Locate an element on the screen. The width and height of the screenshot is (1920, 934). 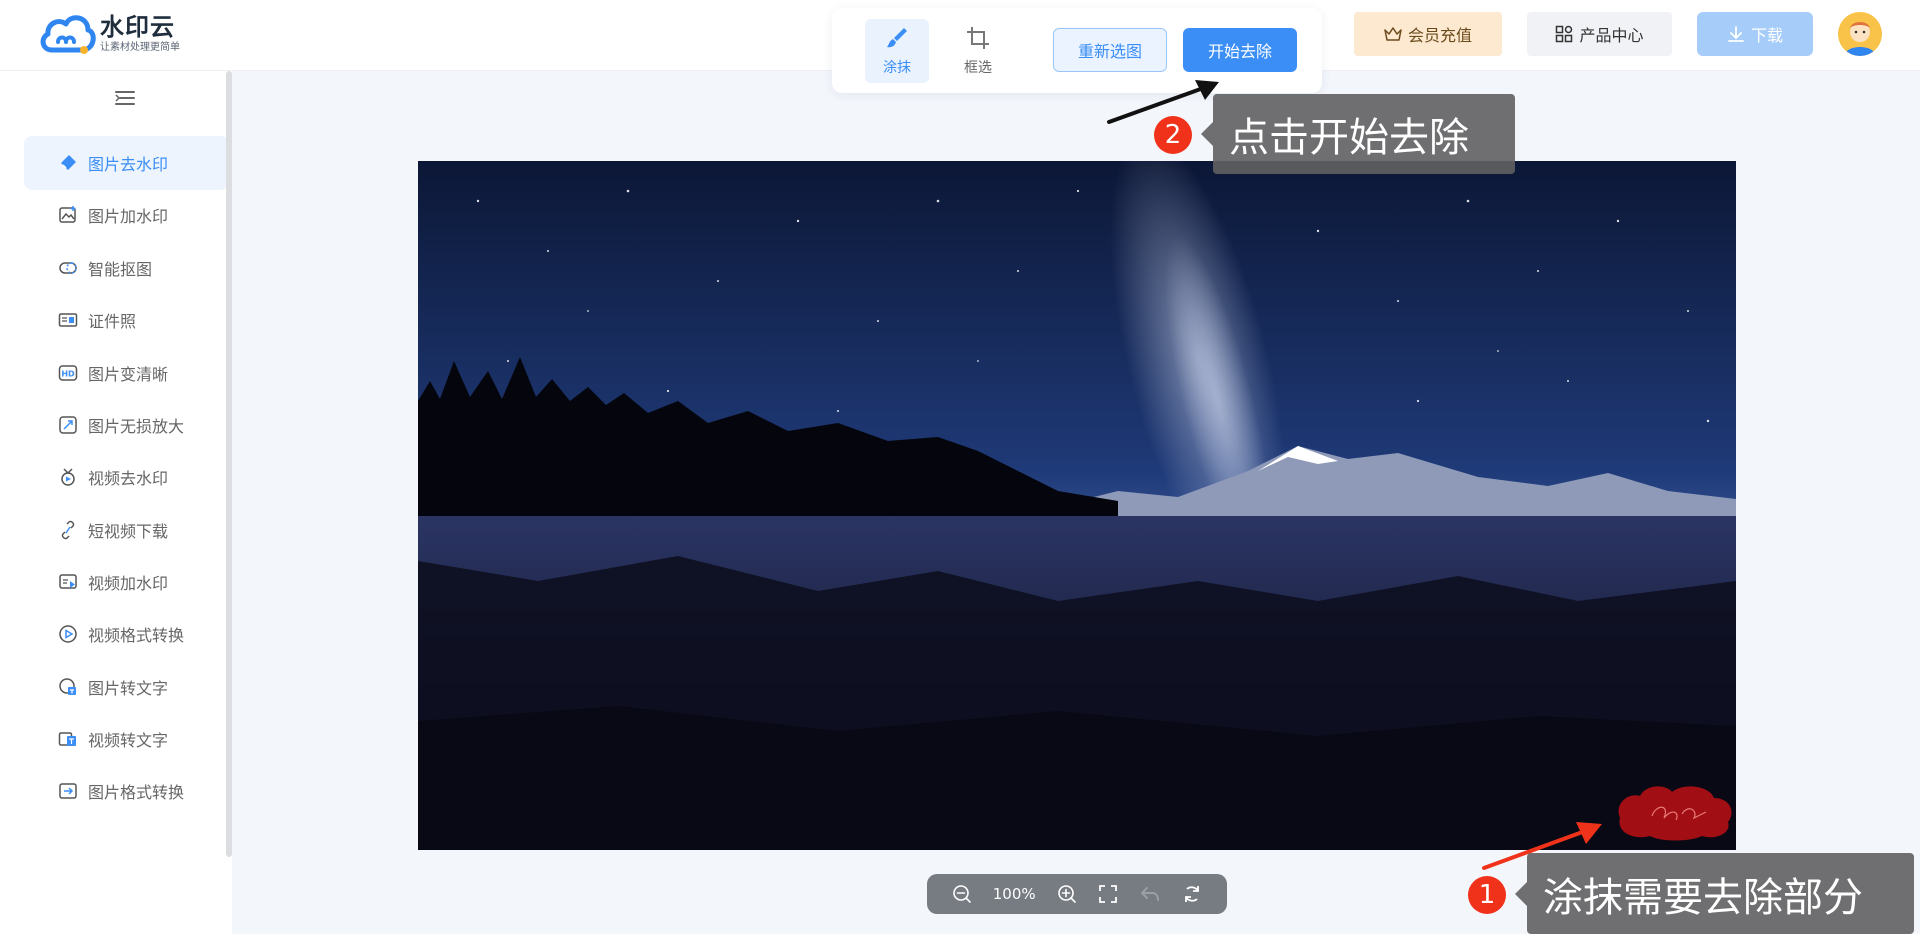
vip-recharge-button: 会员充值 is located at coordinates (1428, 34).